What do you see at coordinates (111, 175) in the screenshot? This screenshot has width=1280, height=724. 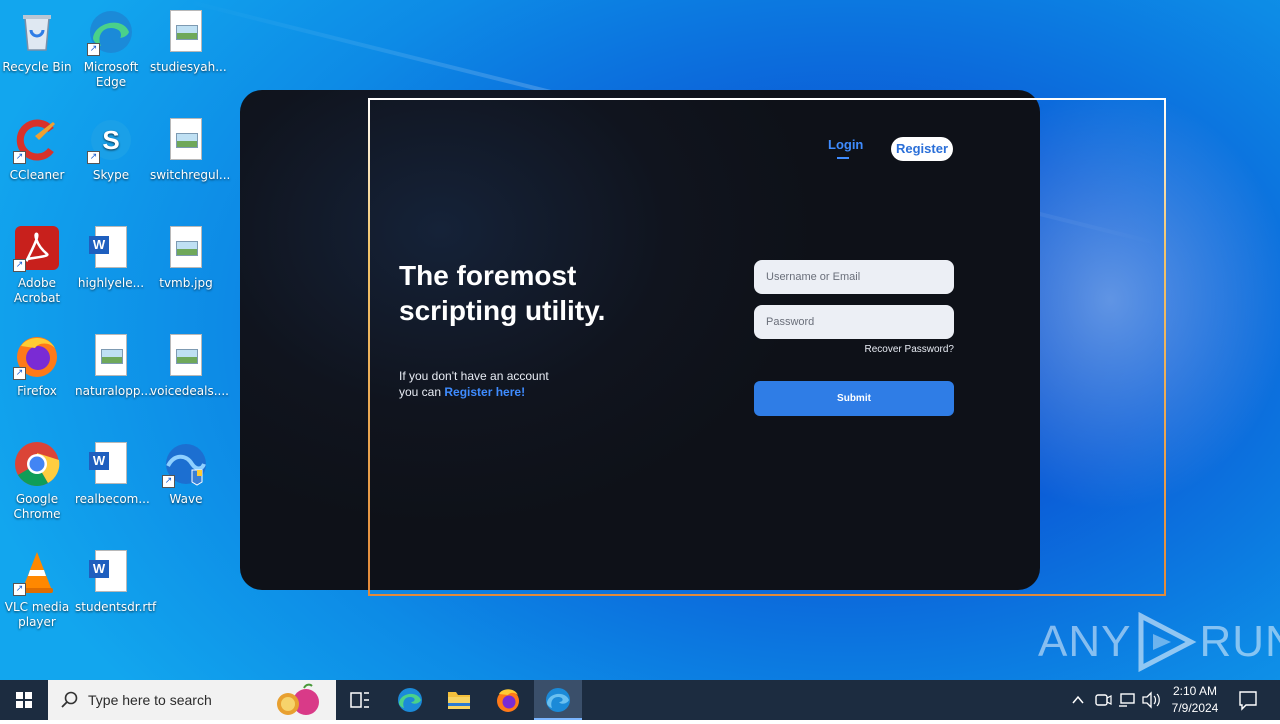 I see `desktop-icon-label: Skype` at bounding box center [111, 175].